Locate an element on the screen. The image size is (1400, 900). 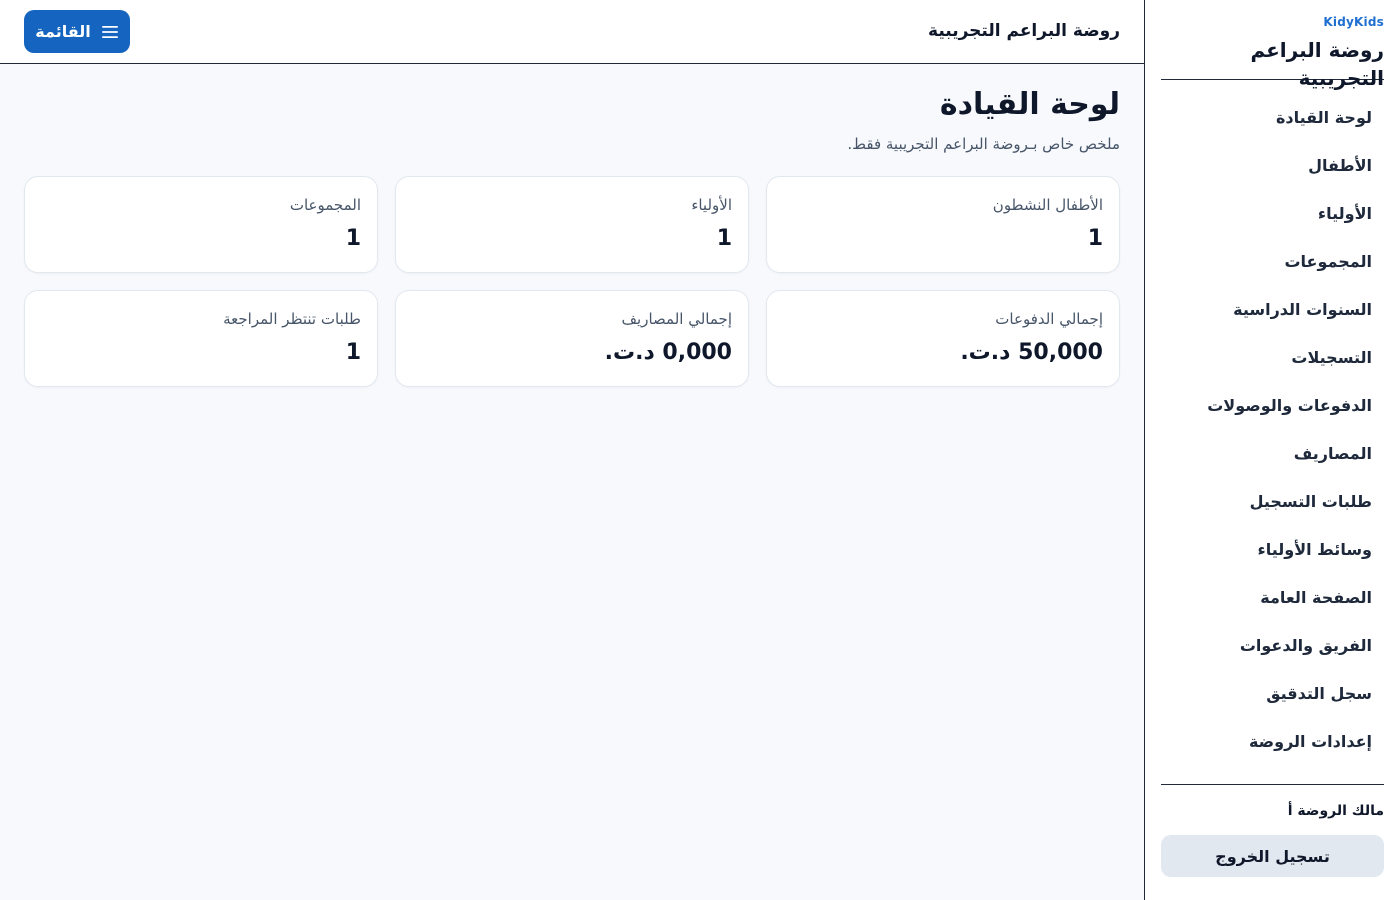
sidebar-item-payments-receipts: الدفوعات والوصولات is located at coordinates (1272, 406).